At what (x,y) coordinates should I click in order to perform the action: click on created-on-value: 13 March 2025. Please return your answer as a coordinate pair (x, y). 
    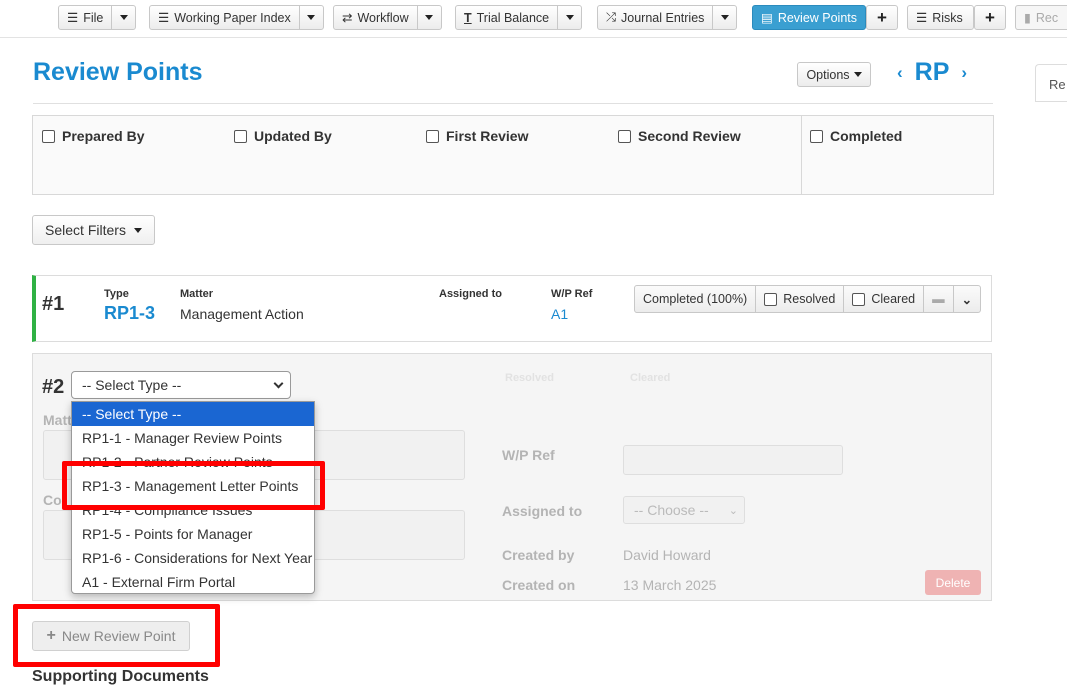
    Looking at the image, I should click on (670, 585).